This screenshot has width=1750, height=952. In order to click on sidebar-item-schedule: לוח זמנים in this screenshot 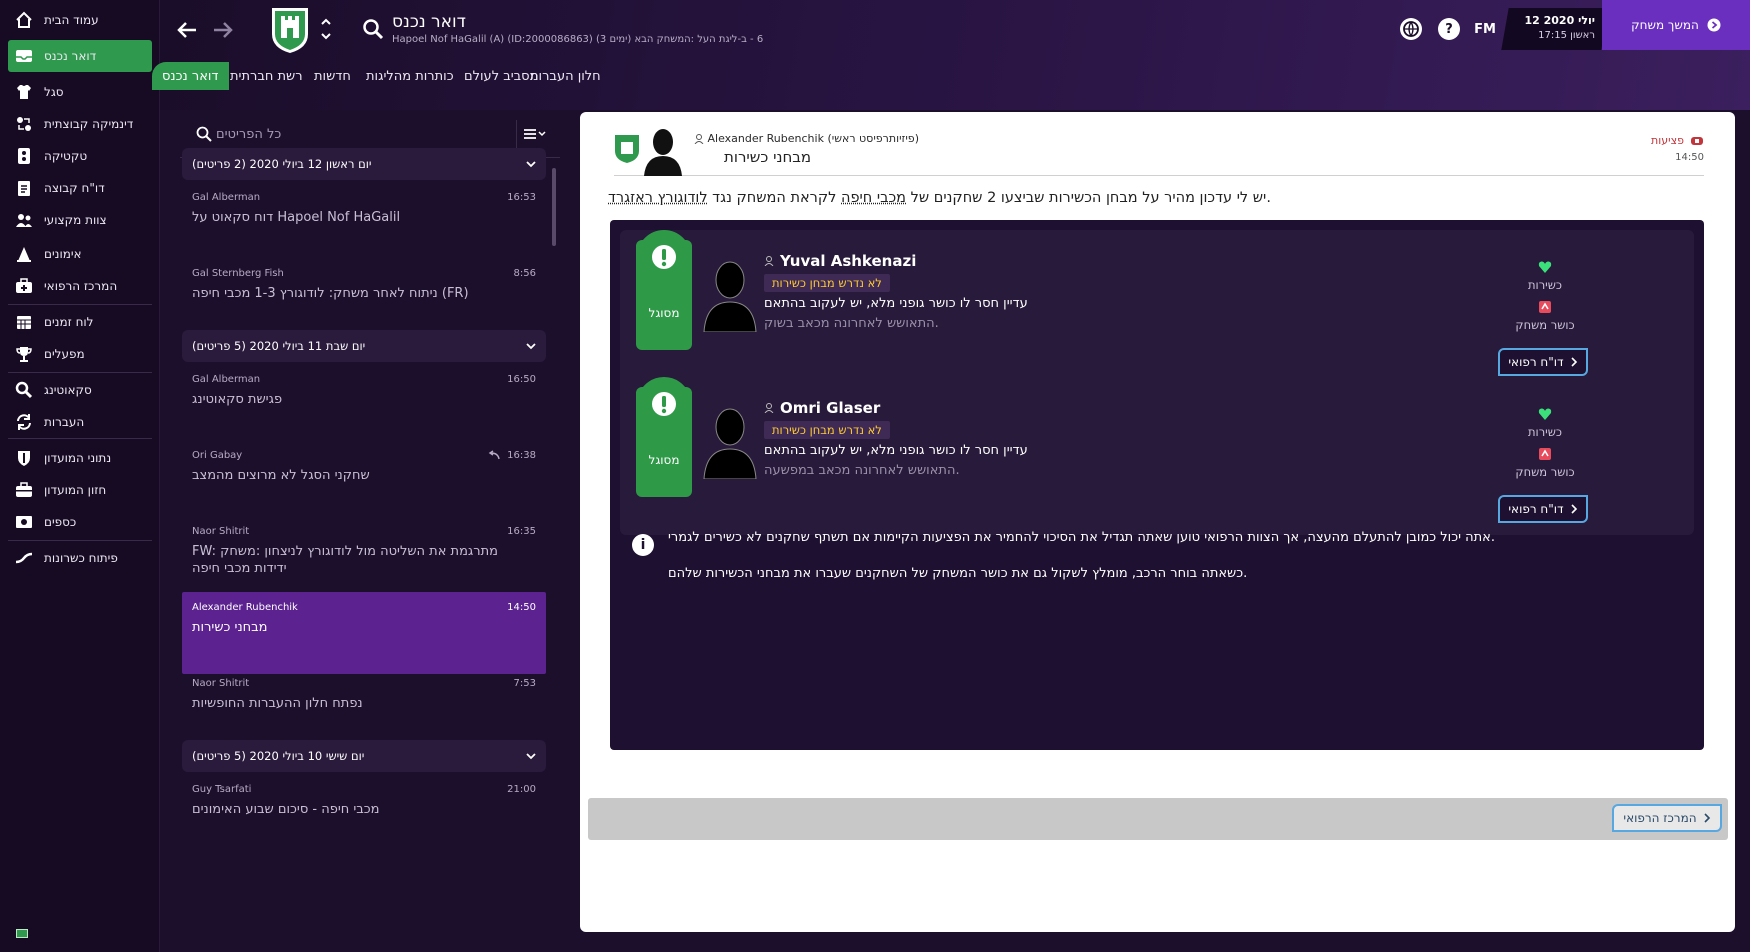, I will do `click(80, 322)`.